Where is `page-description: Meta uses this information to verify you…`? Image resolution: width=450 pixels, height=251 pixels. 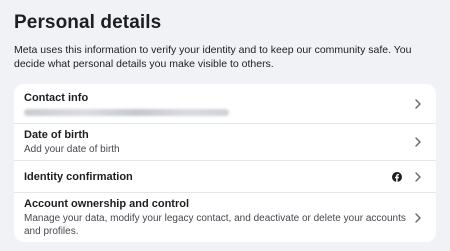 page-description: Meta uses this information to verify you… is located at coordinates (213, 57).